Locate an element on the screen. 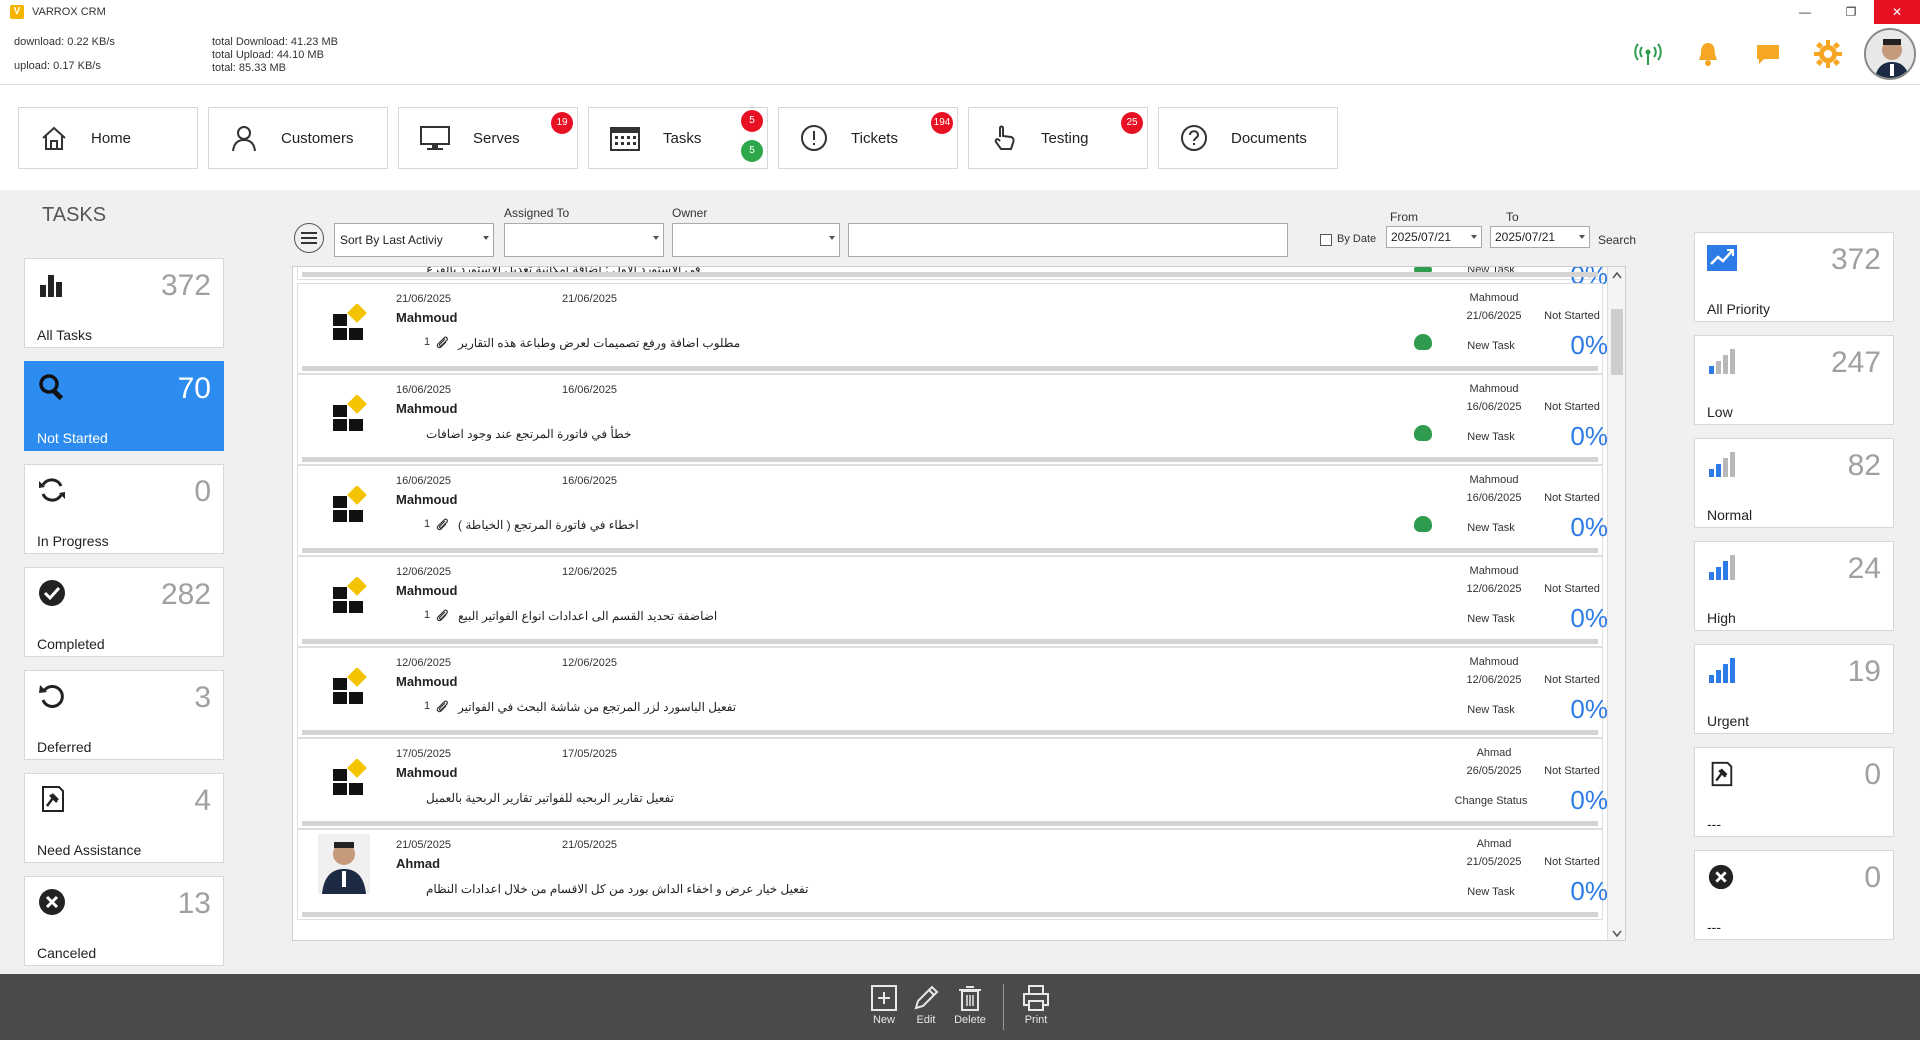 This screenshot has height=1040, width=1920. new-button: New is located at coordinates (884, 1004).